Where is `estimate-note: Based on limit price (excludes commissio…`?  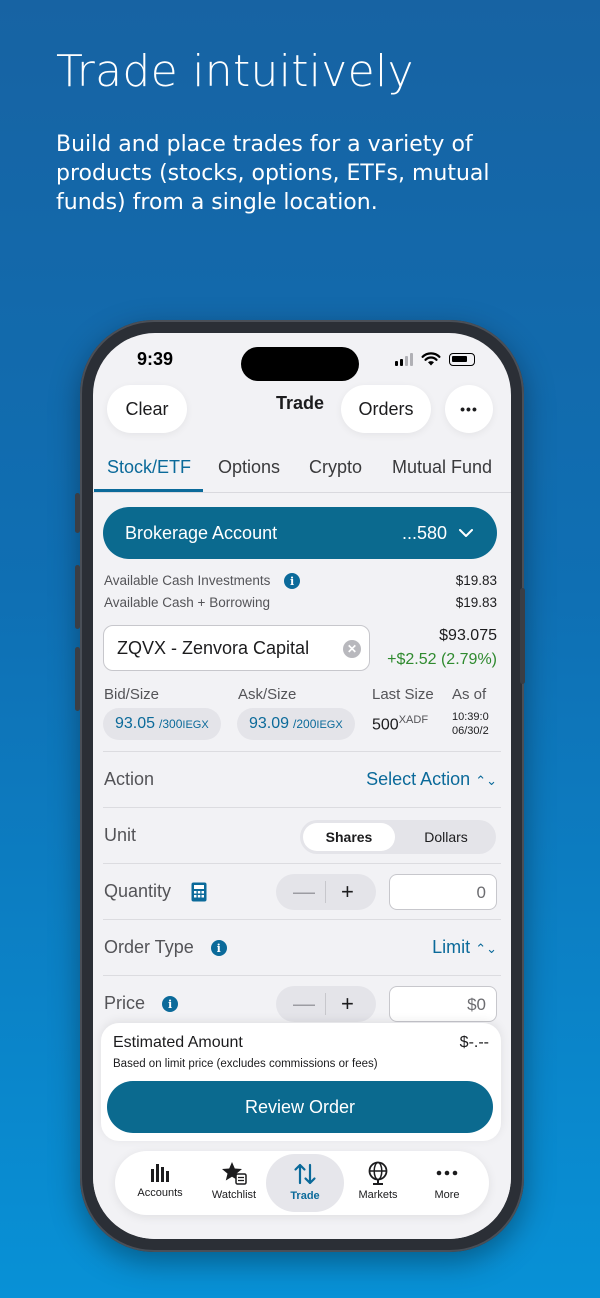 estimate-note: Based on limit price (excludes commissio… is located at coordinates (245, 1064).